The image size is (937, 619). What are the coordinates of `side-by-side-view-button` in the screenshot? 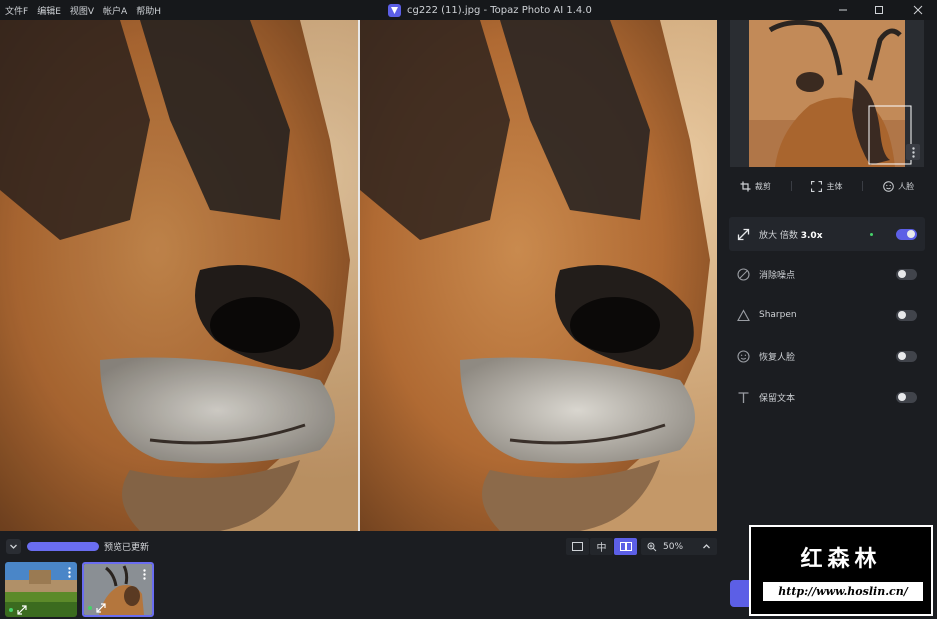 It's located at (625, 546).